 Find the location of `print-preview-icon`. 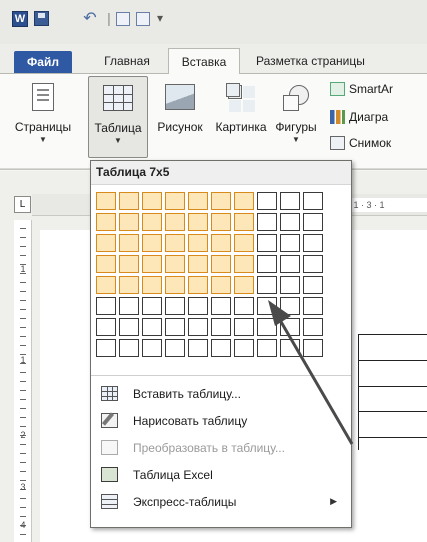

print-preview-icon is located at coordinates (143, 19).